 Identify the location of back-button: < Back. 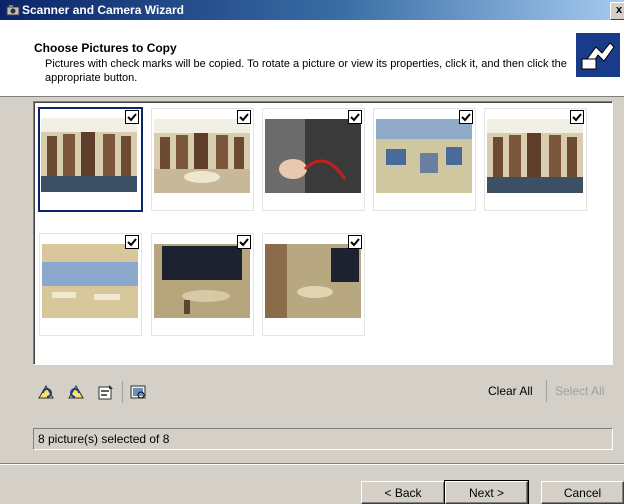
(403, 492).